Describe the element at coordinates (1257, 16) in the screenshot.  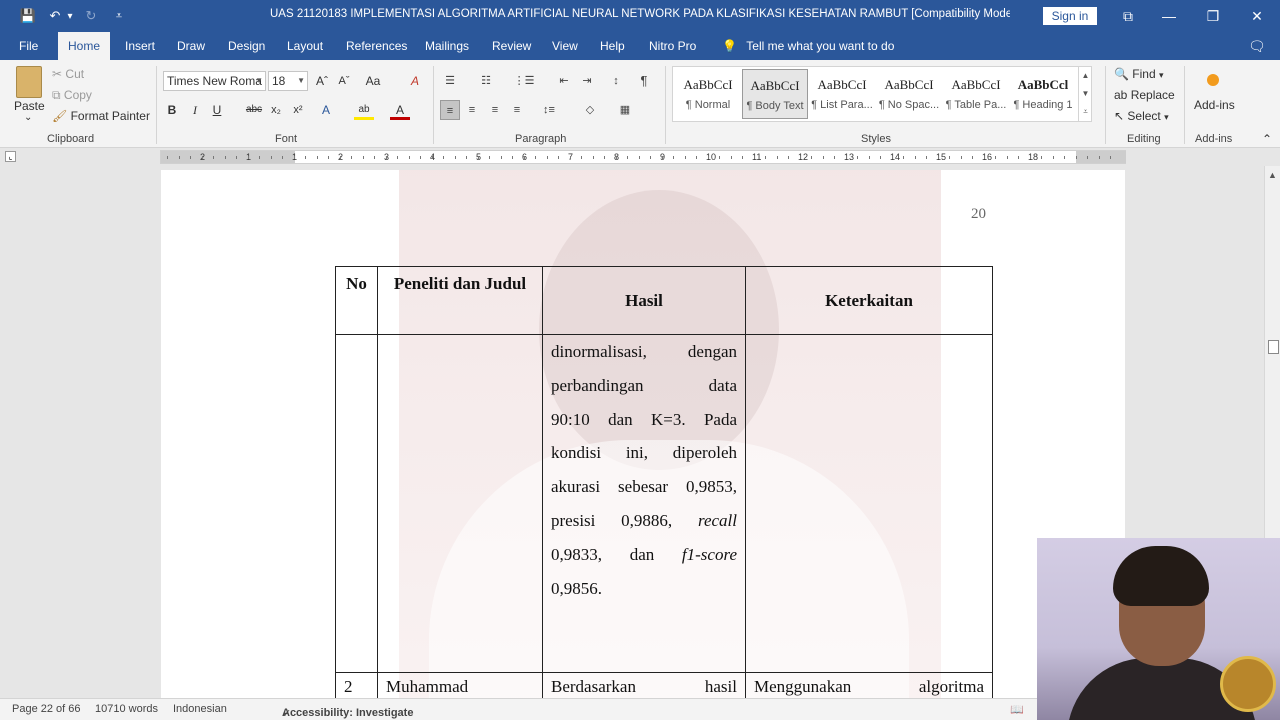
I see `close-icon: ✕` at that location.